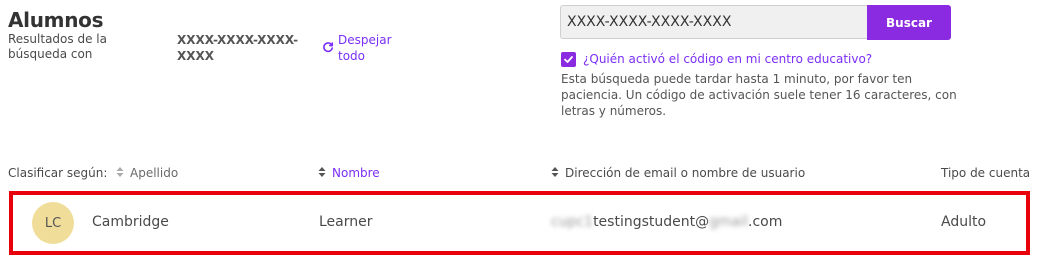  I want to click on email-tld: .com, so click(765, 222).